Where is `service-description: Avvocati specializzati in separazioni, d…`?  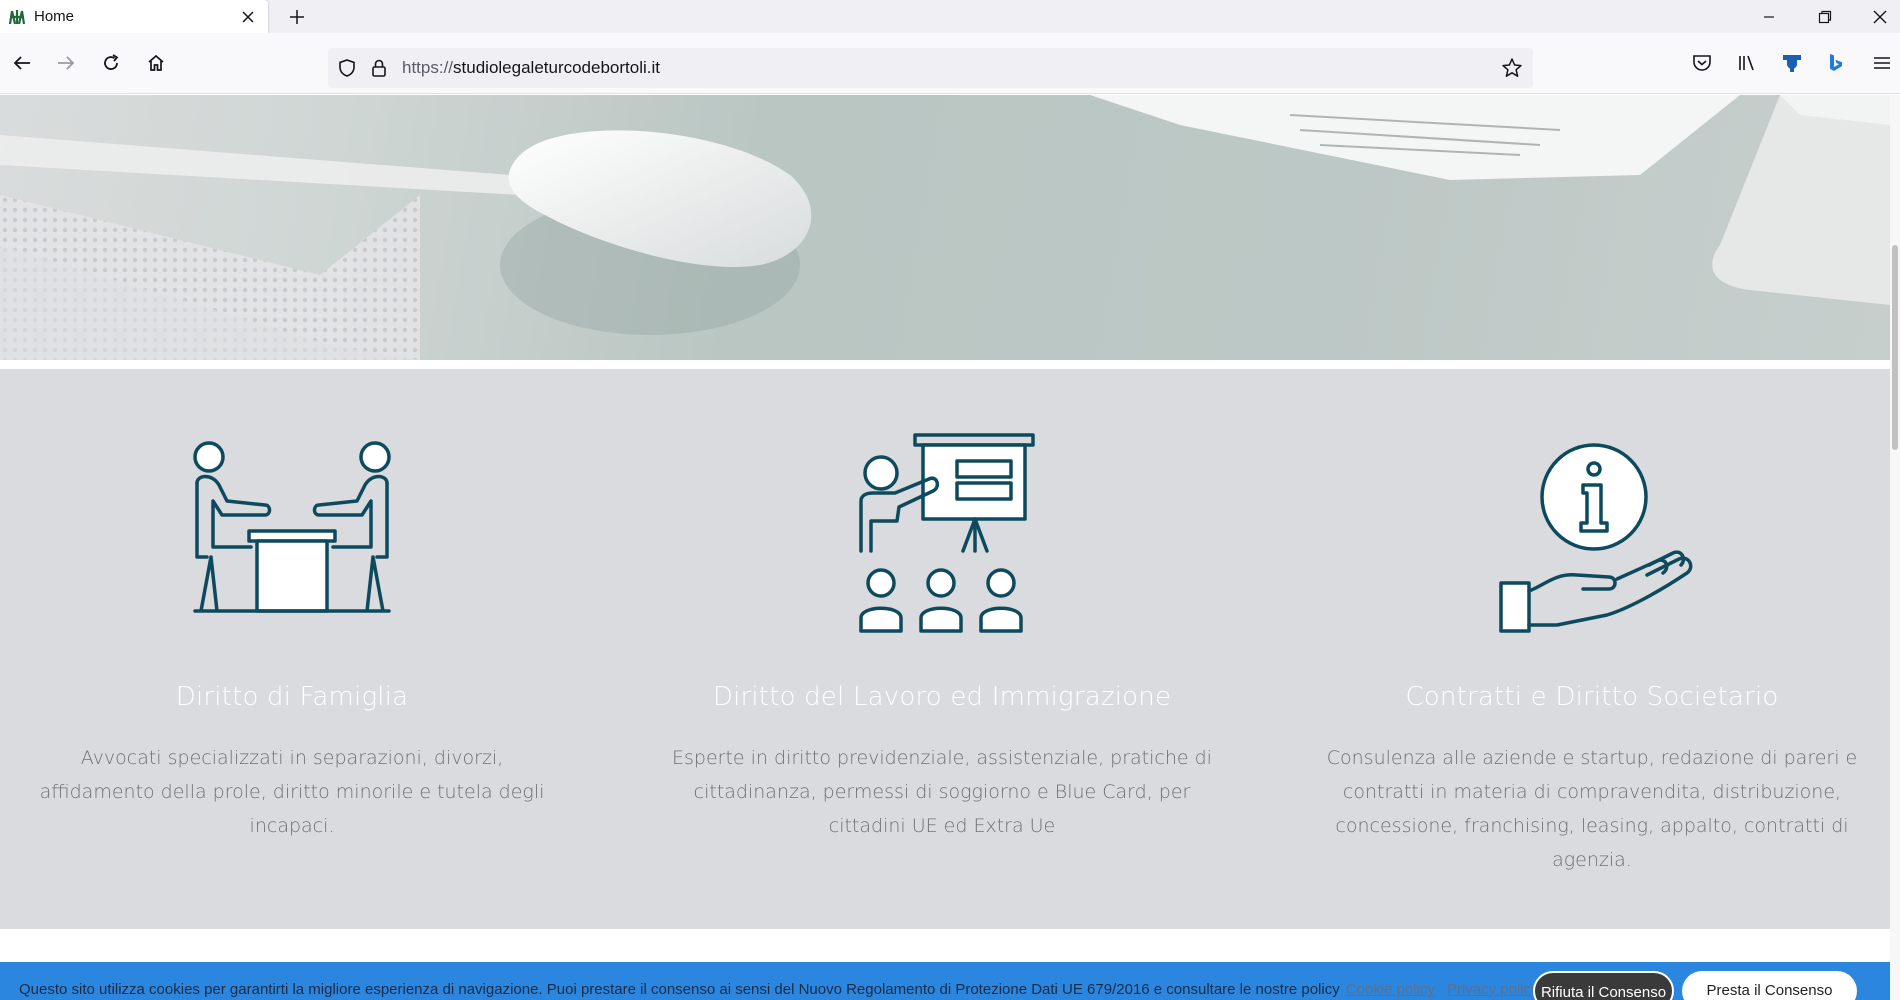
service-description: Avvocati specializzati in separazioni, d… is located at coordinates (292, 792).